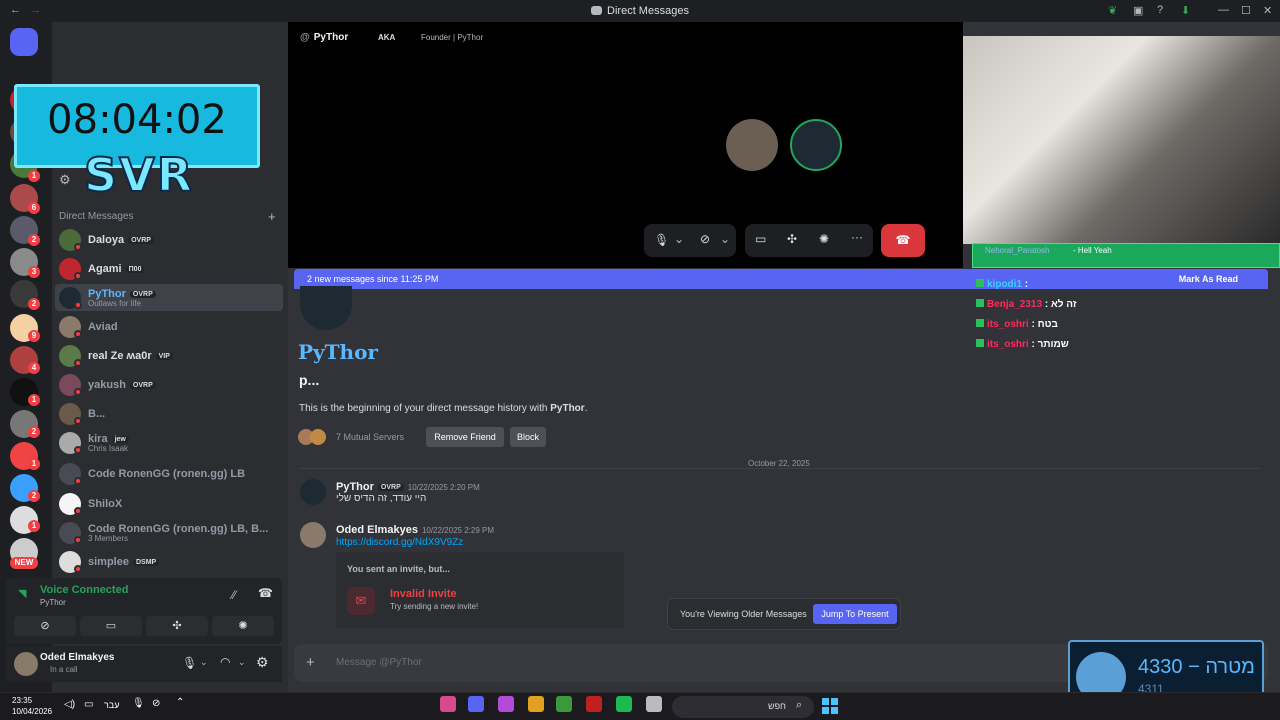  Describe the element at coordinates (777, 706) in the screenshot. I see `search-placeholder: חפש` at that location.